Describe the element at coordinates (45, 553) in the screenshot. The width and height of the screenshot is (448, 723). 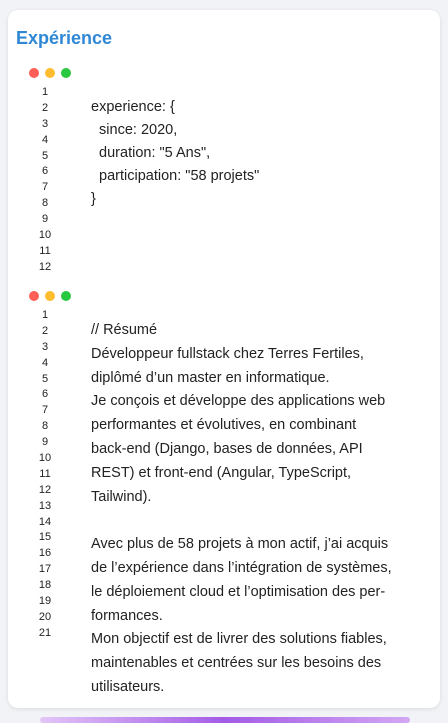
I see `line-number: 16` at that location.